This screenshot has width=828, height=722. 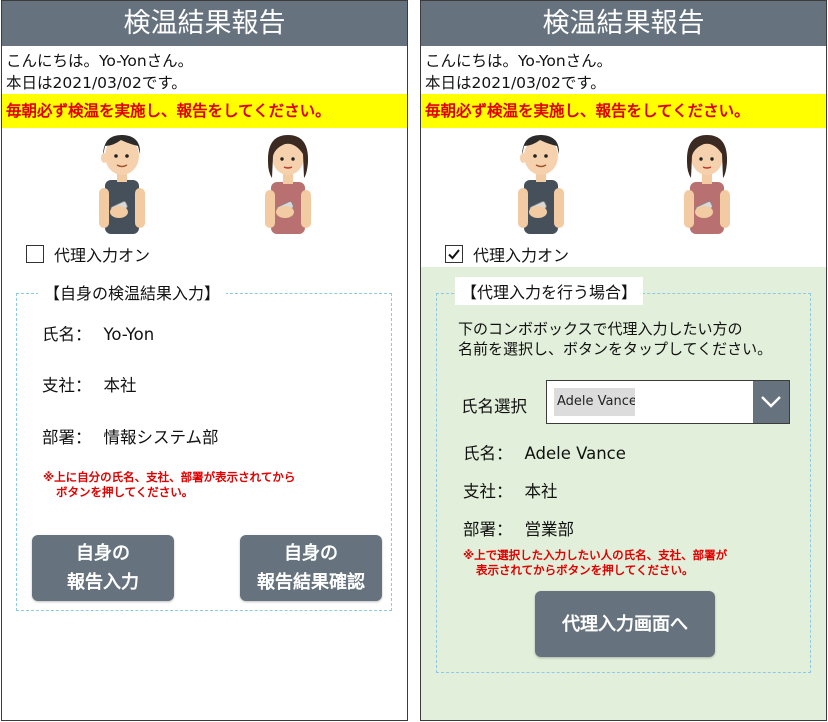 What do you see at coordinates (600, 329) in the screenshot?
I see `instruction-line: 下のコンボボックスで代理入力したい方の` at bounding box center [600, 329].